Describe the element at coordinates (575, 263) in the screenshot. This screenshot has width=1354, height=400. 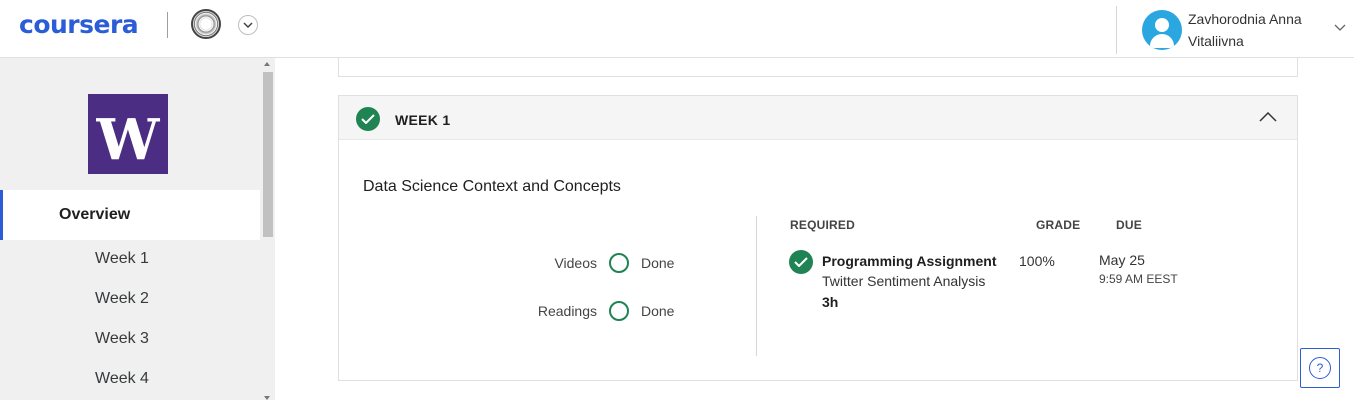
I see `progress-label-videos: Videos` at that location.